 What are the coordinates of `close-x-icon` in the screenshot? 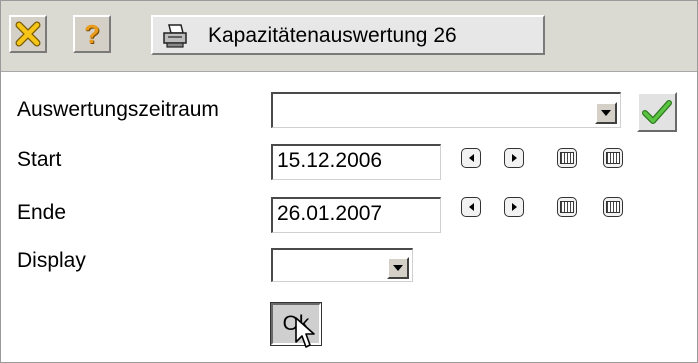 It's located at (28, 34).